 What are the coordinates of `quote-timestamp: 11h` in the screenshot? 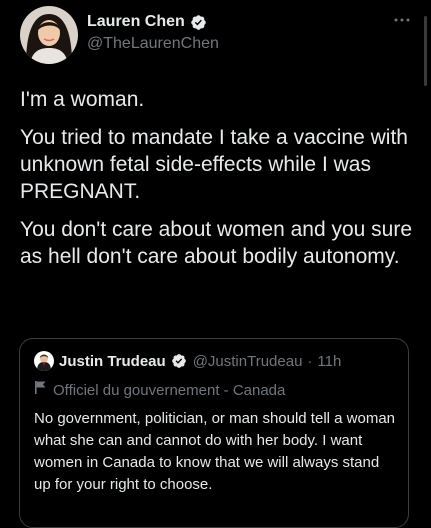 It's located at (329, 361).